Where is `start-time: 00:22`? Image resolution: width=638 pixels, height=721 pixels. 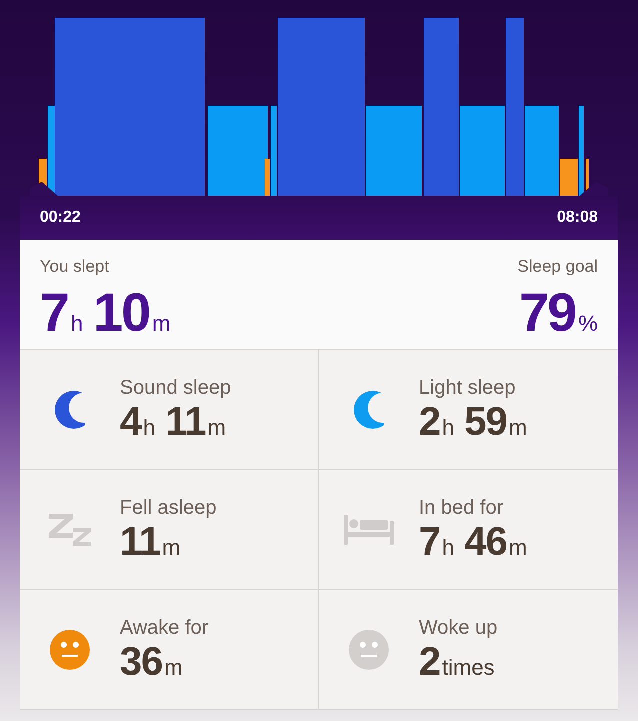 start-time: 00:22 is located at coordinates (60, 218).